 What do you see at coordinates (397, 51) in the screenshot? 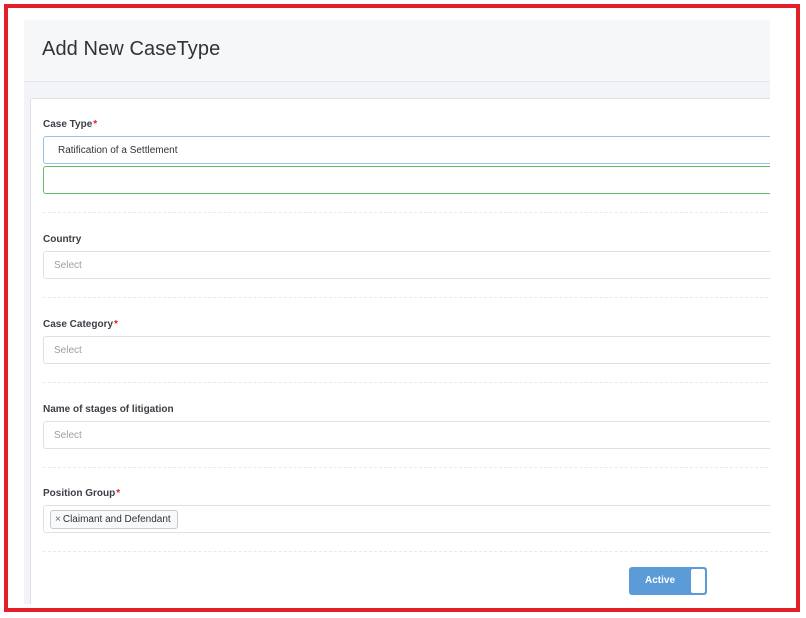
I see `page-header: Add New CaseType` at bounding box center [397, 51].